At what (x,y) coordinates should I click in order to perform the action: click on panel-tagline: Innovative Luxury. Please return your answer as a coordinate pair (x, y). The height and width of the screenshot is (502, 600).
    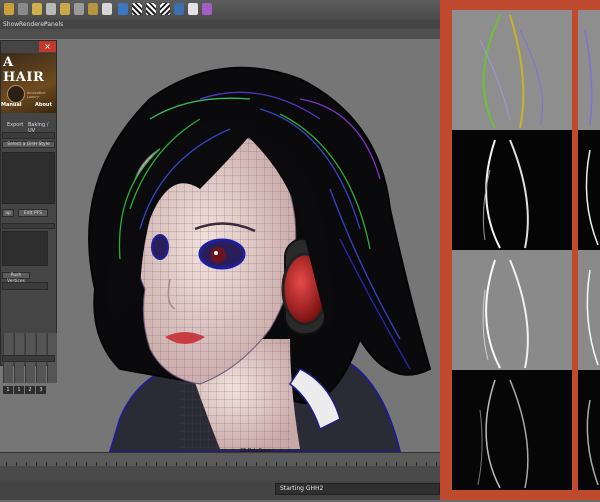
    Looking at the image, I should click on (36, 95).